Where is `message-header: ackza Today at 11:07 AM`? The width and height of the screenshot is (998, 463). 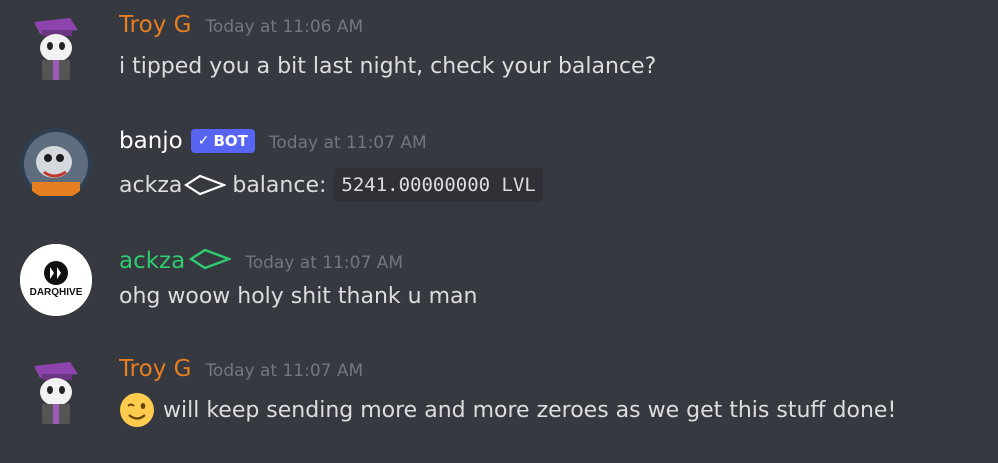 message-header: ackza Today at 11:07 AM is located at coordinates (261, 259).